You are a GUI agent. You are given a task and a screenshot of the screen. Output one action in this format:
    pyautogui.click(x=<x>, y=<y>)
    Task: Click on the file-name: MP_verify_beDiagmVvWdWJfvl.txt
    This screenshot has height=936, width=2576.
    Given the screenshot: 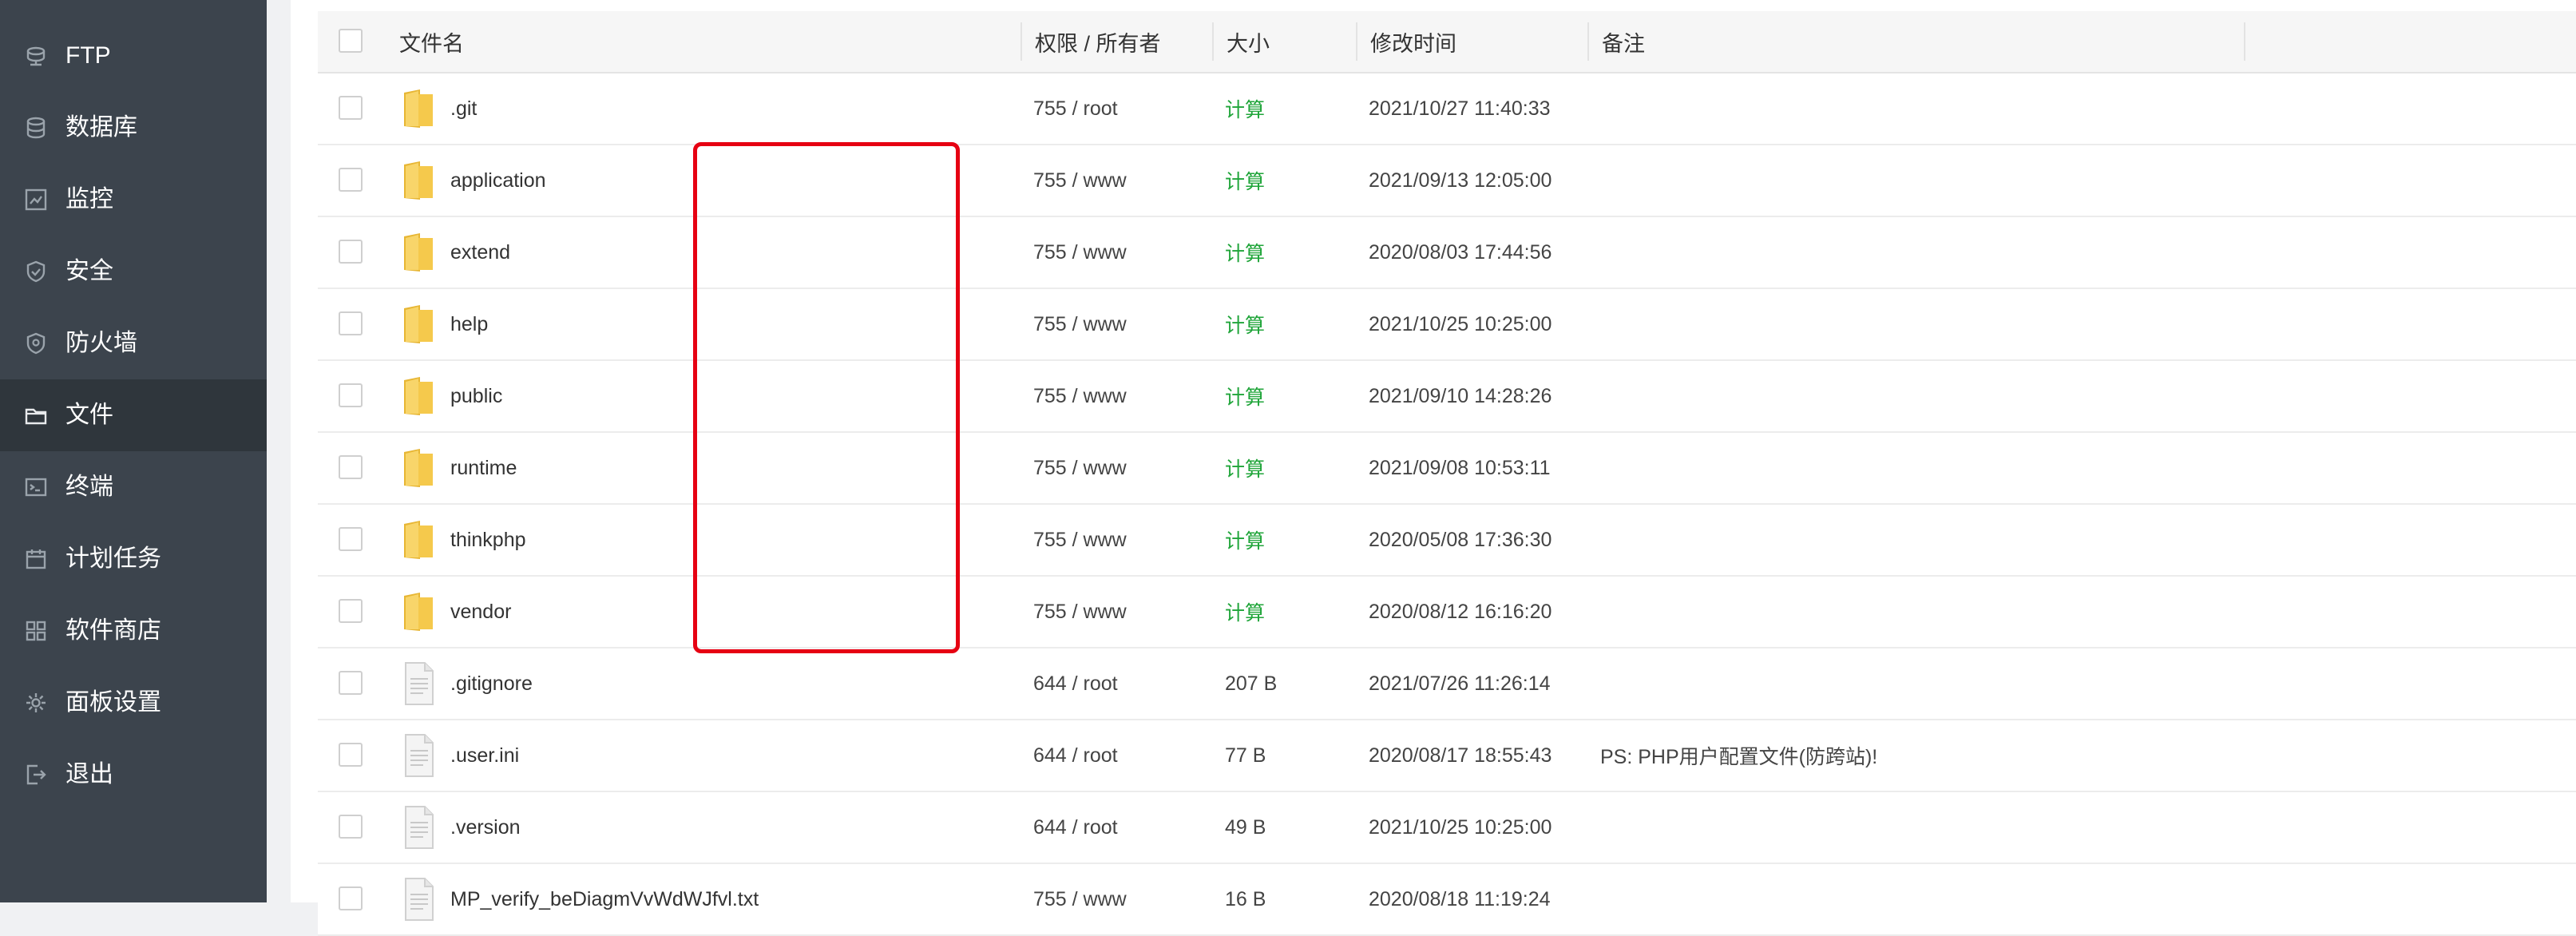 What is the action you would take?
    pyautogui.click(x=604, y=899)
    